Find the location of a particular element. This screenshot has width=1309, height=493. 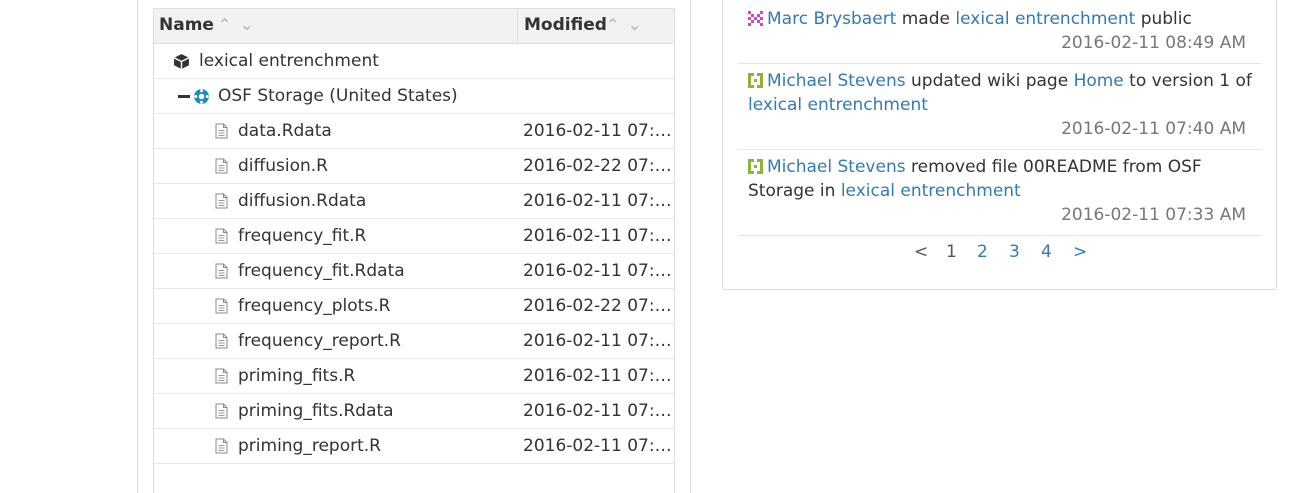

column-header-name: Name ⌃ ⌄ is located at coordinates (336, 26).